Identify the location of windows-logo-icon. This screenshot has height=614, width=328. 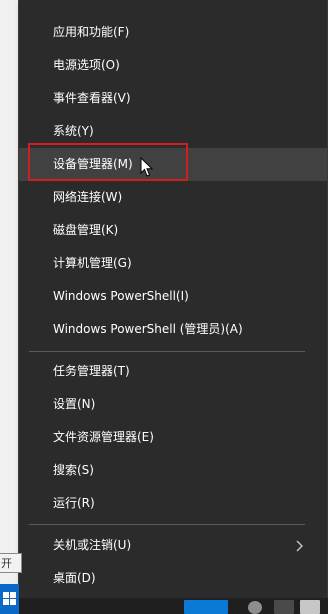
(9, 598).